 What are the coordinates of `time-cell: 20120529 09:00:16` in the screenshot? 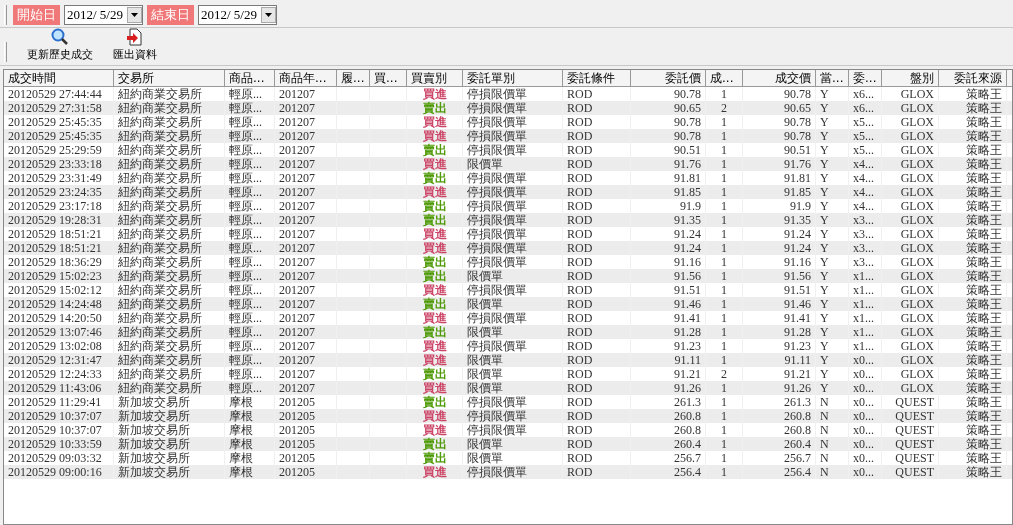 It's located at (59, 472).